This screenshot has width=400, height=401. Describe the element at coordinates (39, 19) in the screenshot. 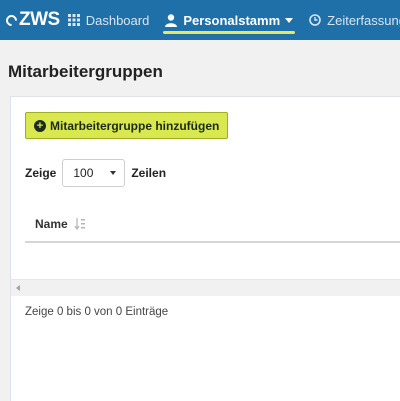

I see `logo-text: ZWS` at that location.